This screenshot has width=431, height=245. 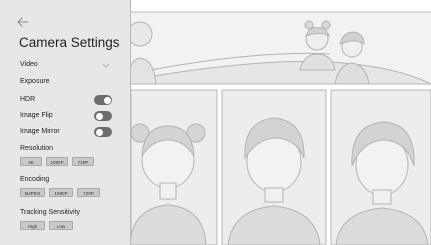 What do you see at coordinates (61, 225) in the screenshot?
I see `tracking-option-low: Low` at bounding box center [61, 225].